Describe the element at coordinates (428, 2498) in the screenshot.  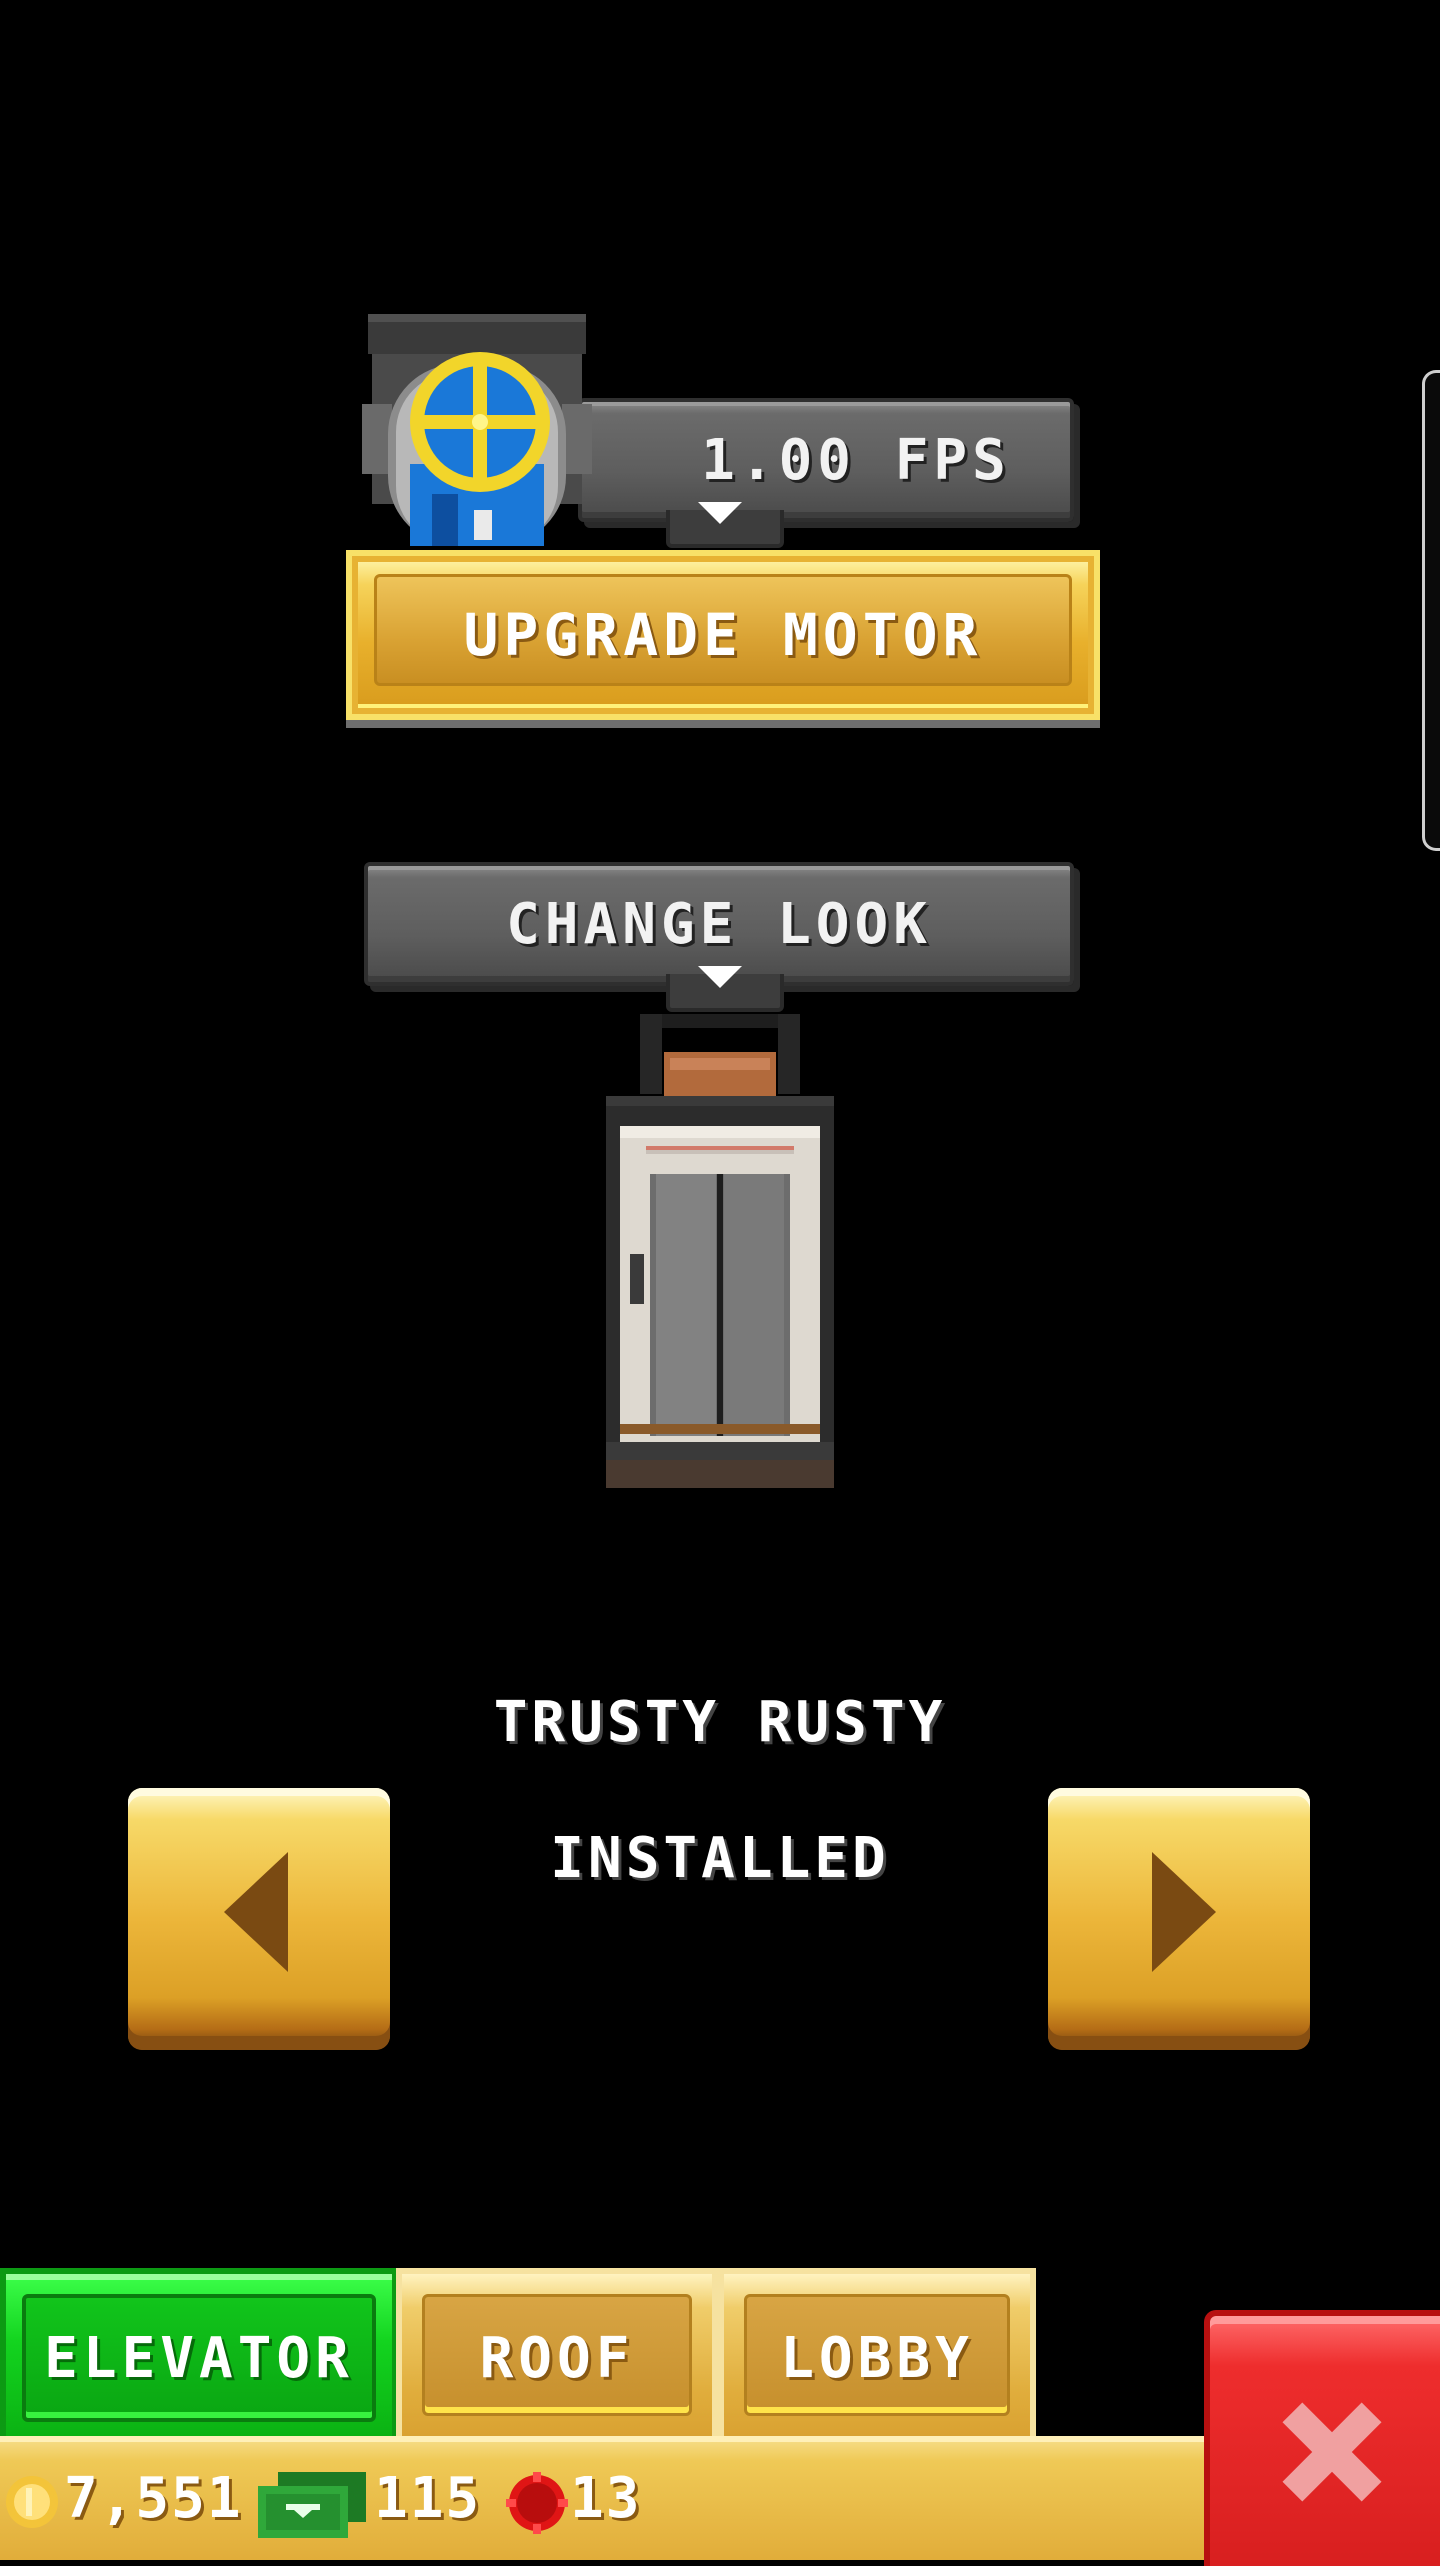
I see `bux-count: 115` at that location.